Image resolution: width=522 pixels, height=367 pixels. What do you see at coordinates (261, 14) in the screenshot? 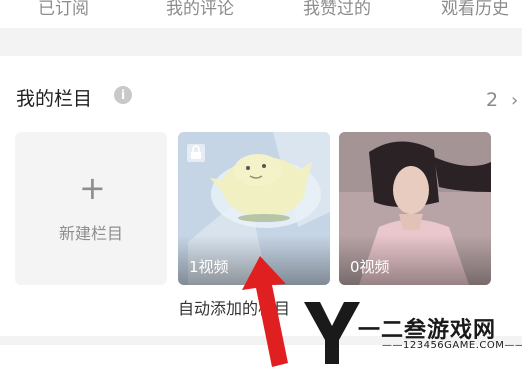
I see `top-tab-bar: 已订阅 我的评论 我赞过的 观看历史` at bounding box center [261, 14].